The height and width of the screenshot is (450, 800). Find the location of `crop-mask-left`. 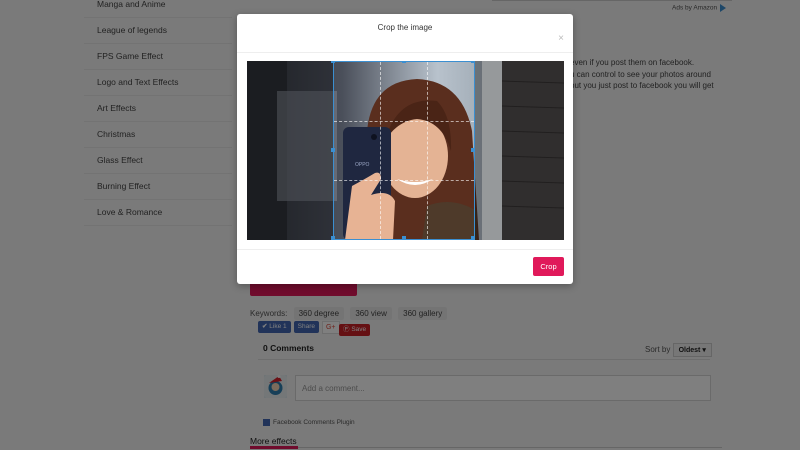

crop-mask-left is located at coordinates (290, 150).